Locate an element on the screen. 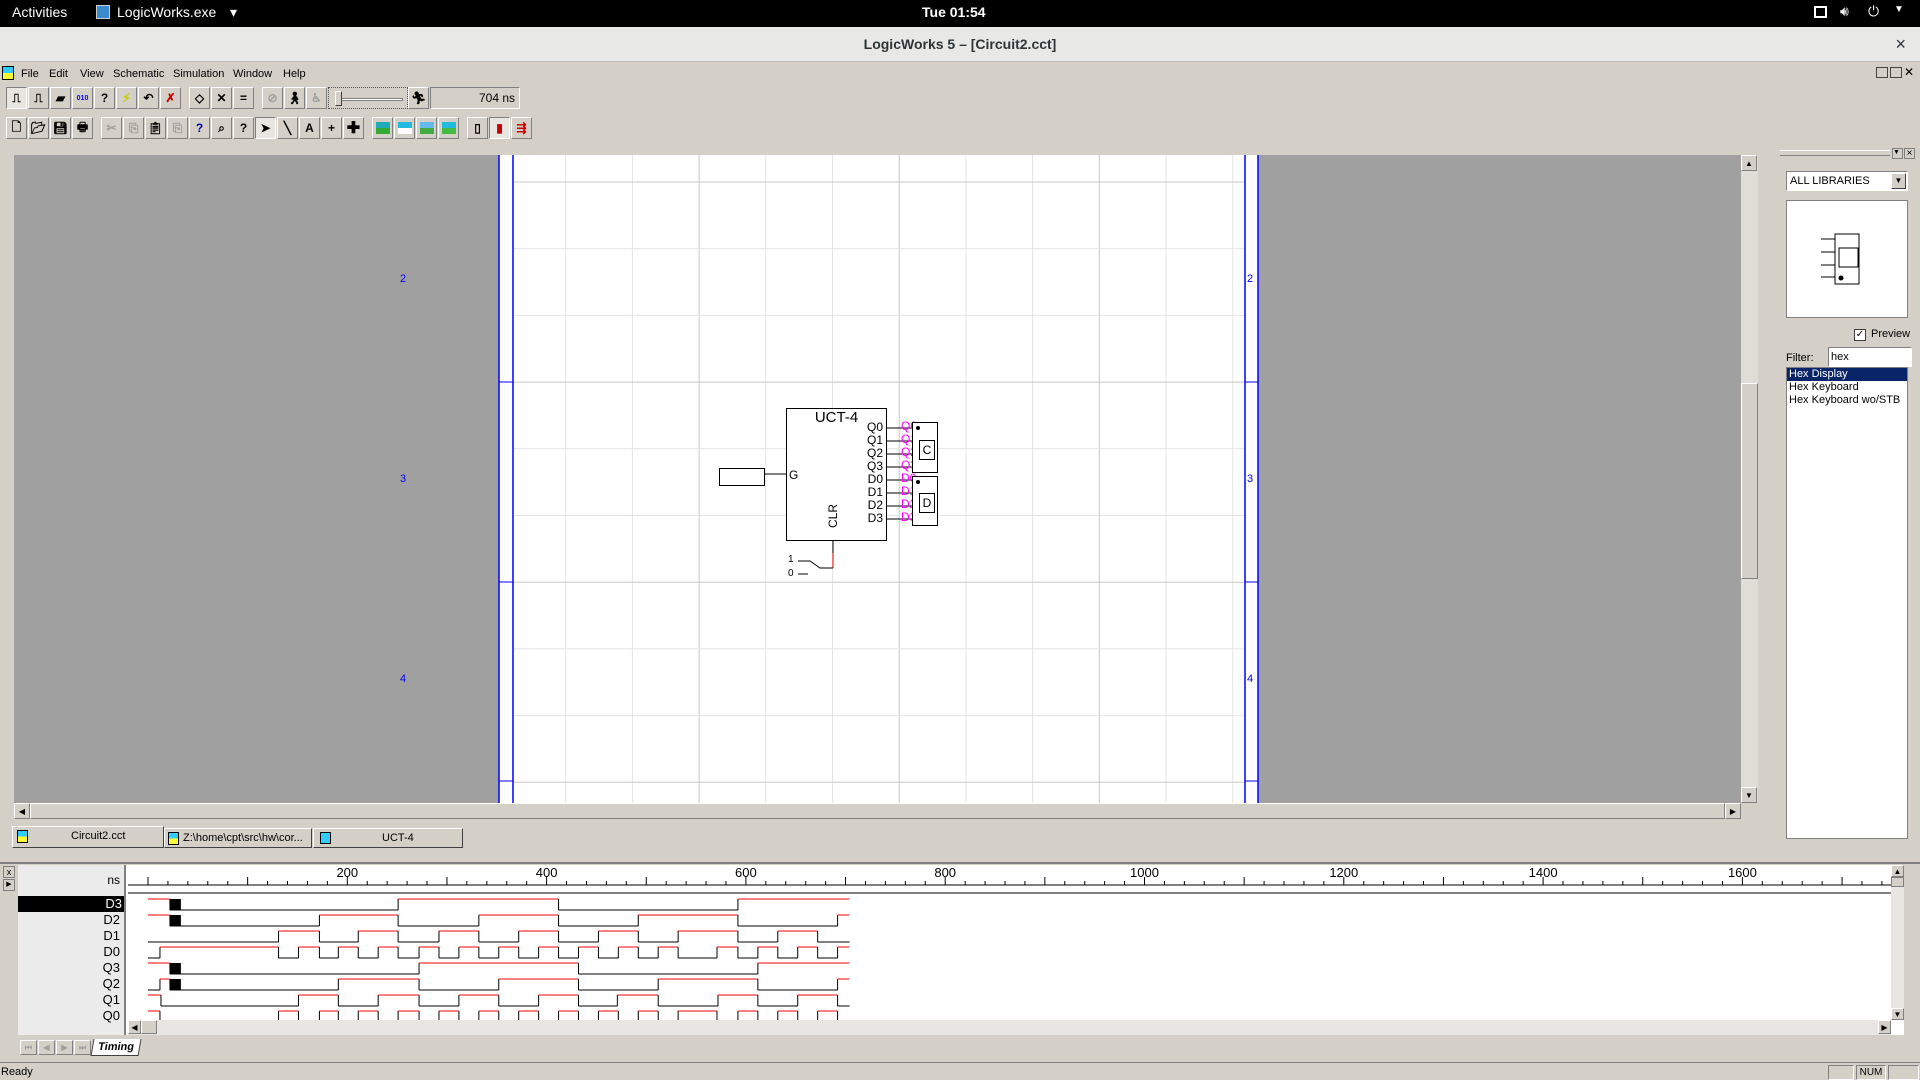 The image size is (1920, 1080). signal-name-d0: D0 is located at coordinates (72, 952).